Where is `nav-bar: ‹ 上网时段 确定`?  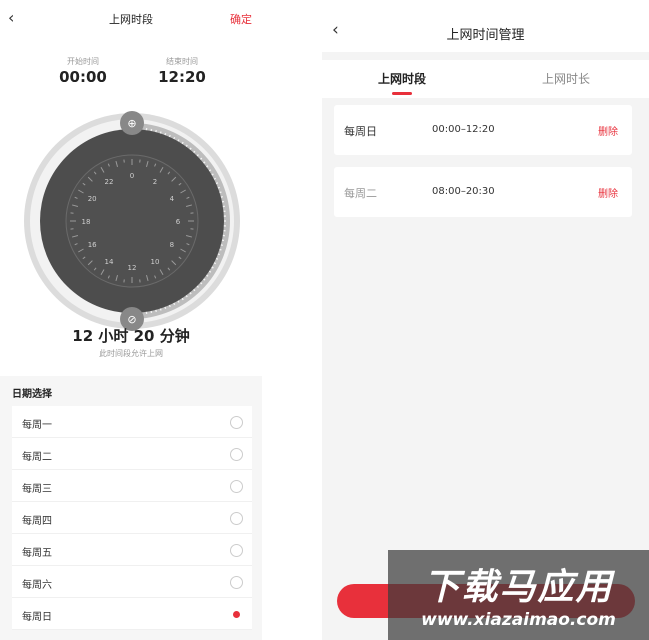
nav-bar: ‹ 上网时段 确定 is located at coordinates (131, 18).